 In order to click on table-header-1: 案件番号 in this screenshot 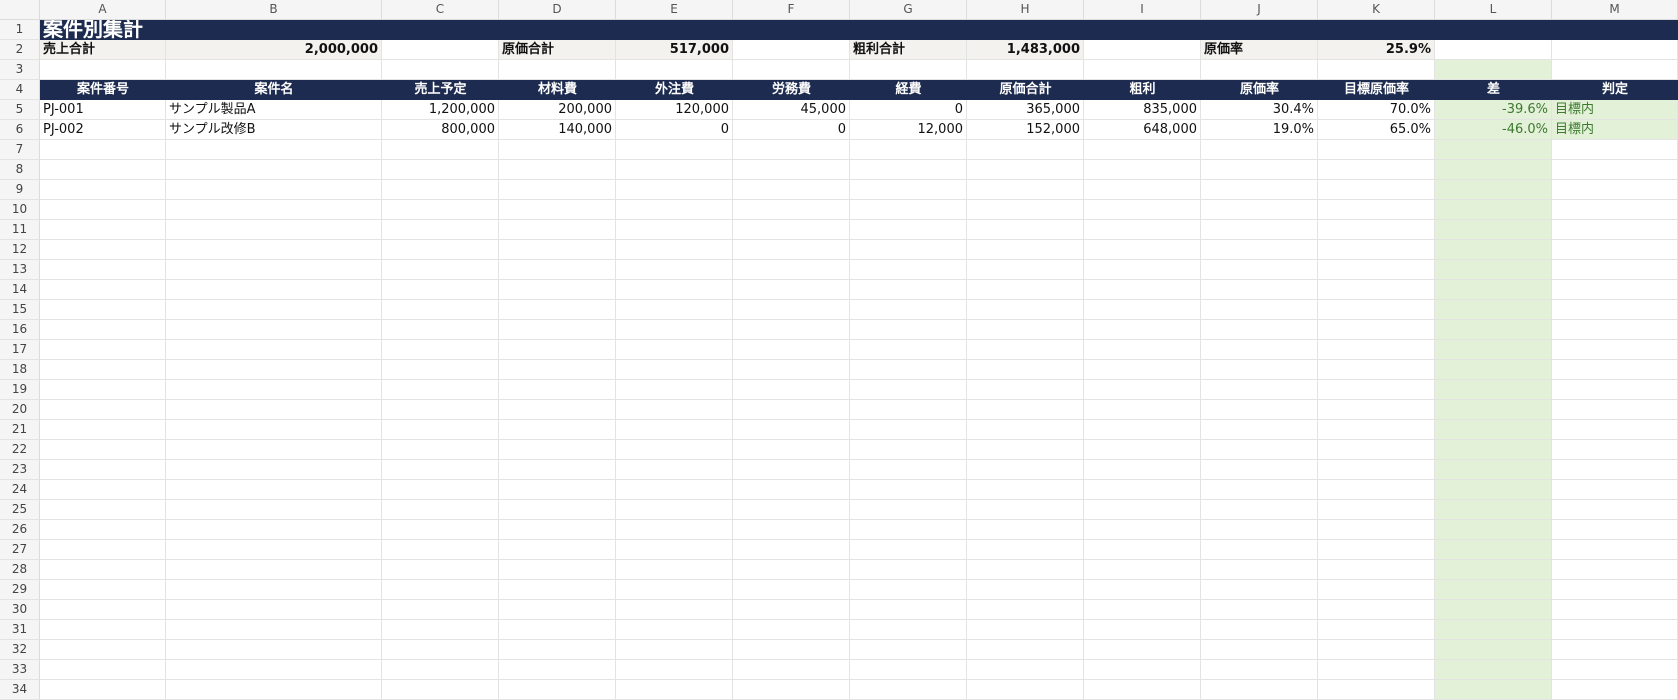, I will do `click(103, 90)`.